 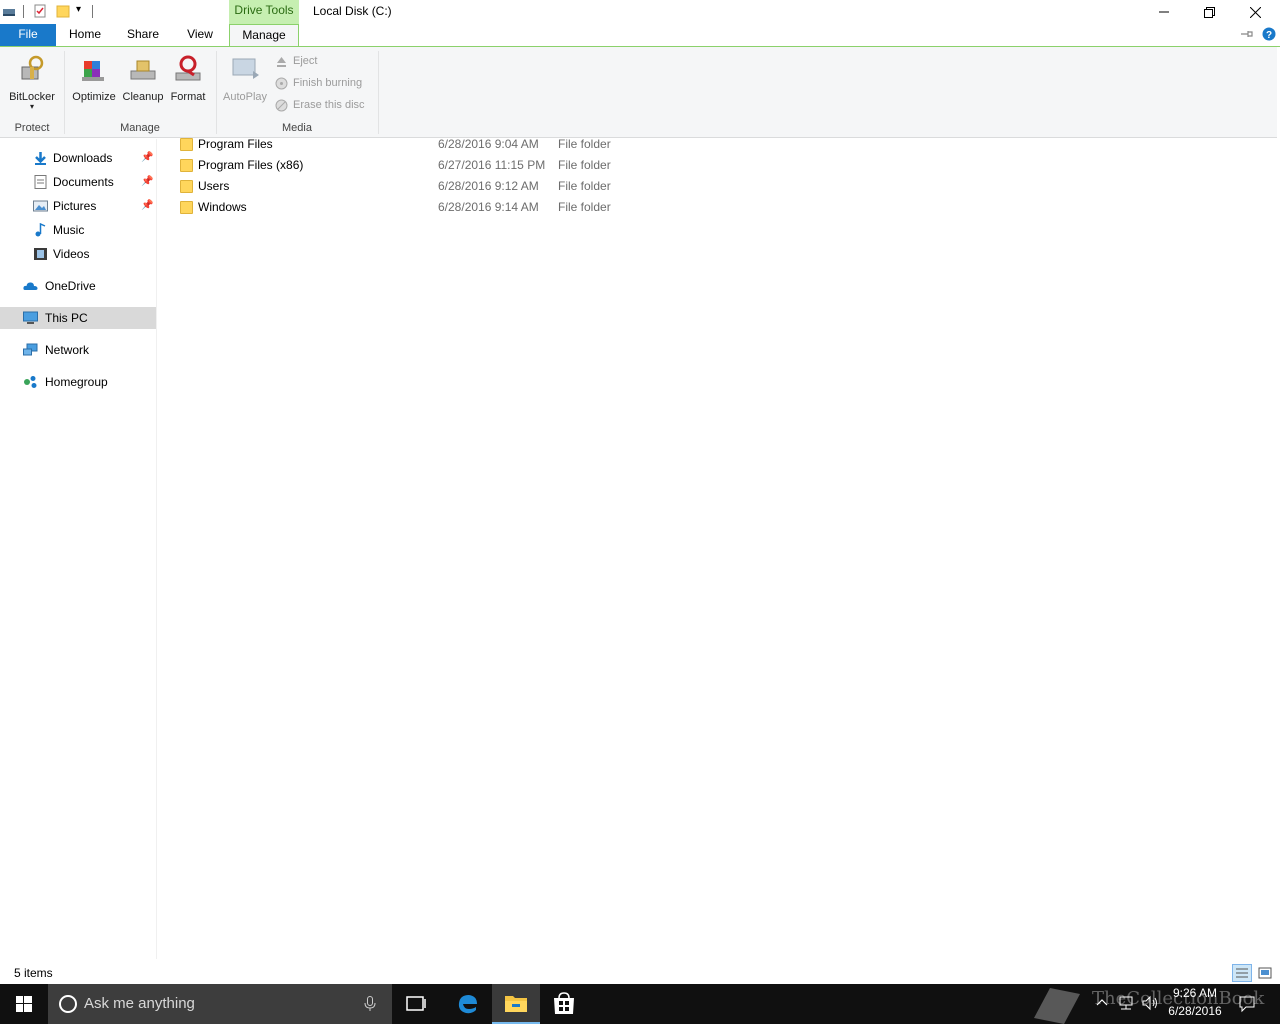 I want to click on pin-ribbon-icon, so click(x=1247, y=34).